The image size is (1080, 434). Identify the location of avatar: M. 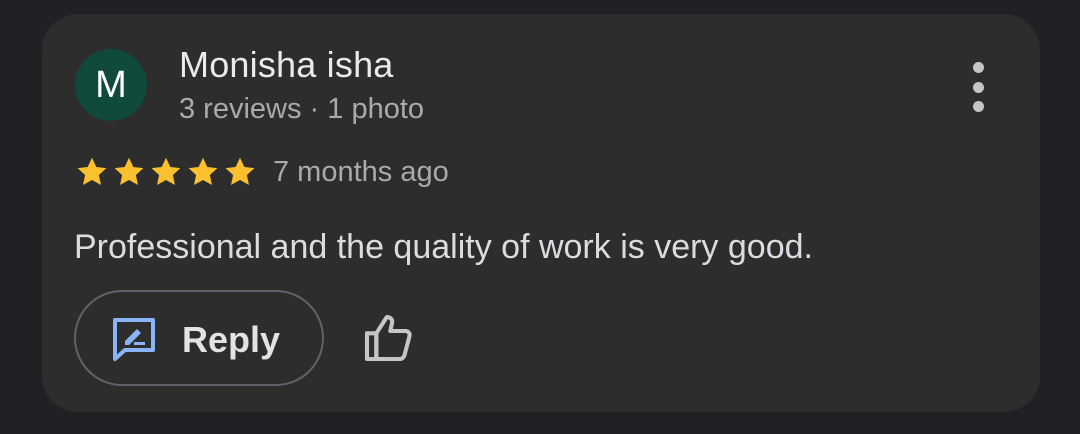
(111, 85).